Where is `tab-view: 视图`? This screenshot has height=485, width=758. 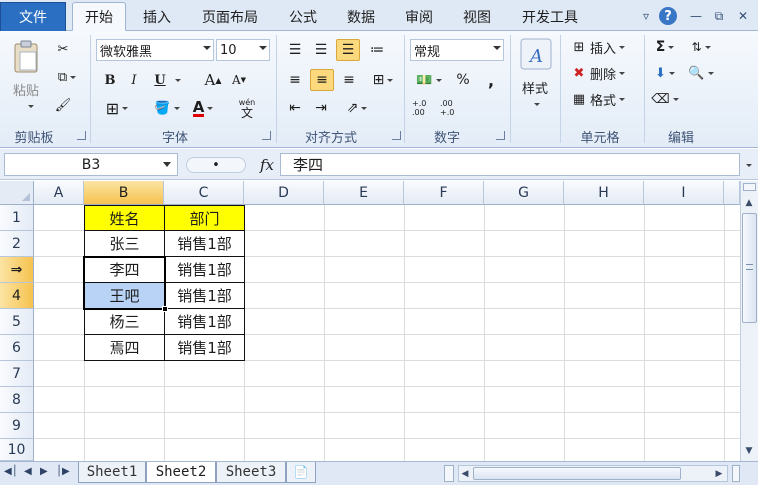 tab-view: 视图 is located at coordinates (477, 16).